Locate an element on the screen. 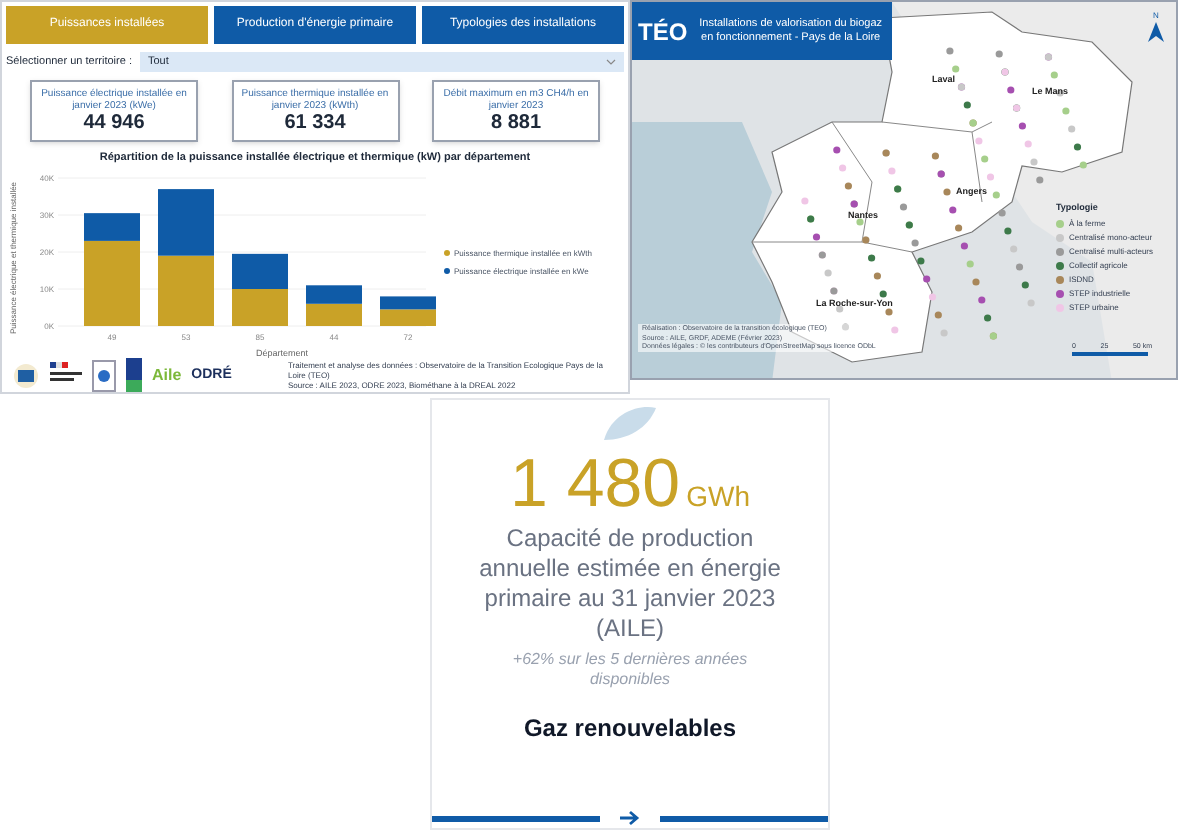 The image size is (1178, 830). logo-icon is located at coordinates (26, 375).